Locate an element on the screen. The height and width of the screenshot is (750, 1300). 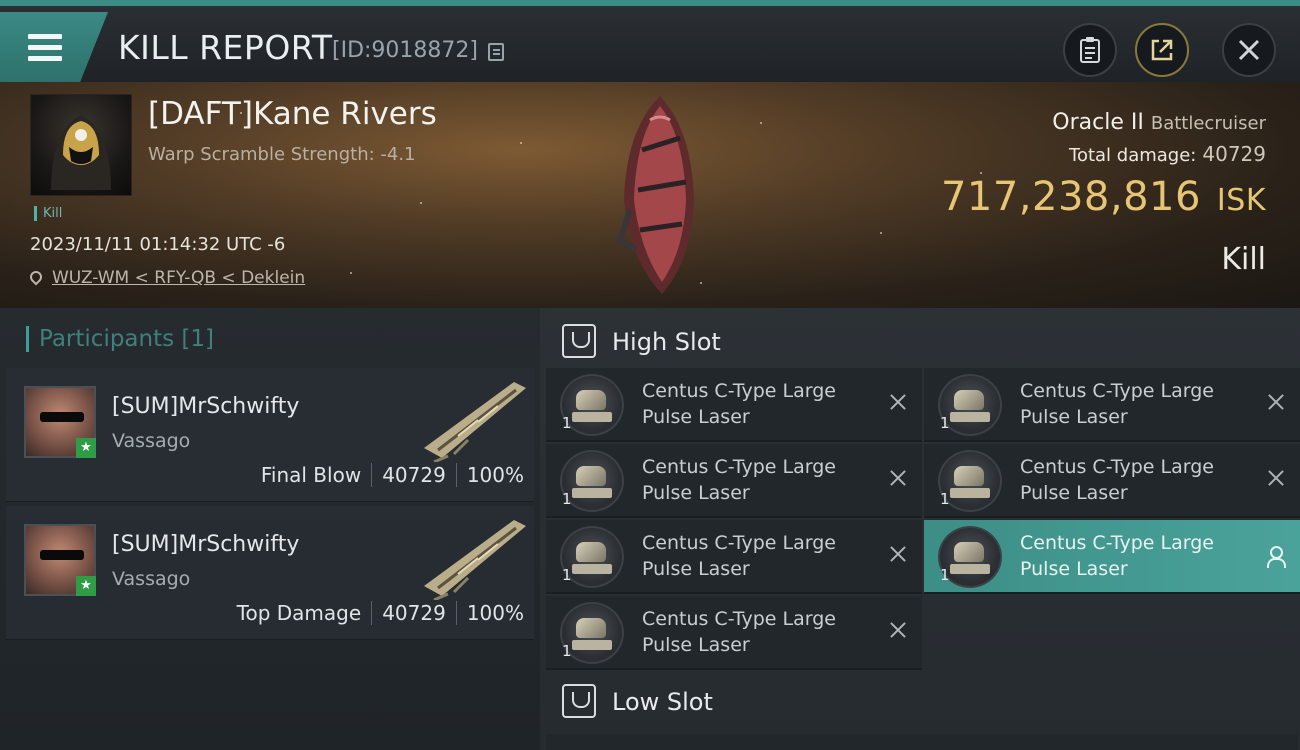
result-label: Kill is located at coordinates (1243, 259).